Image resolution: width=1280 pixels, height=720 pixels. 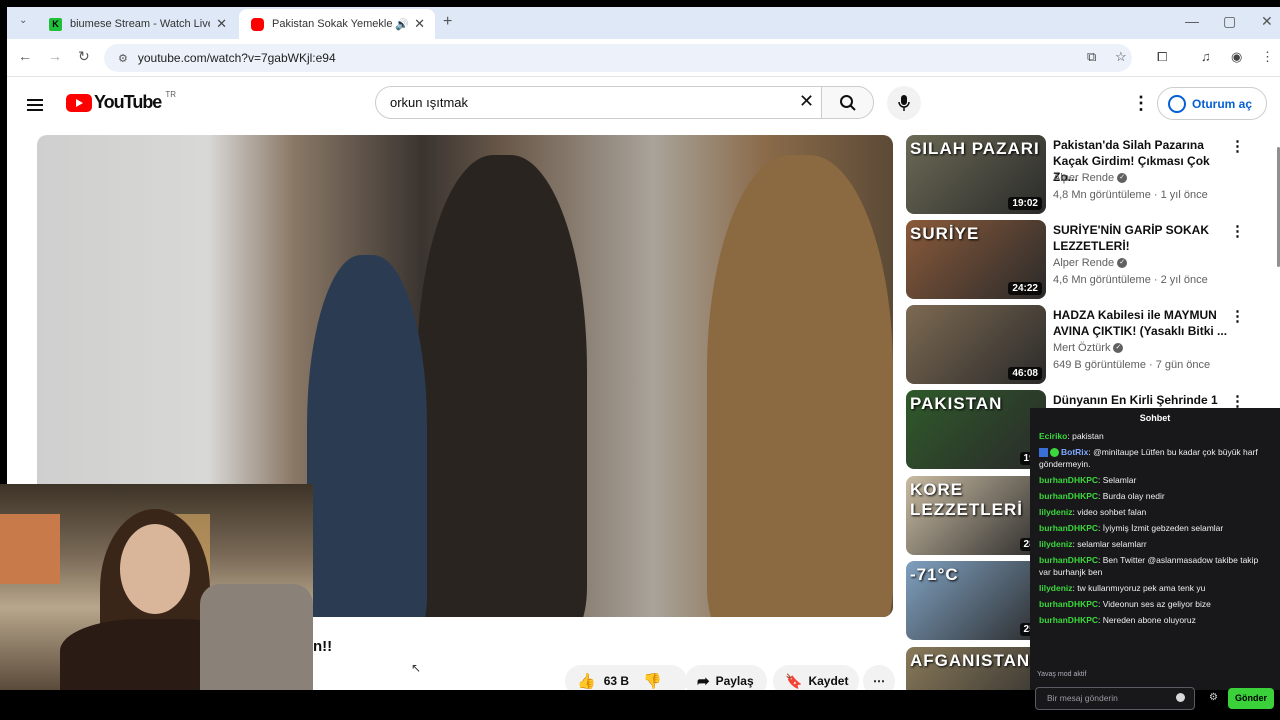 I want to click on thumbnail-text: SILAH PAZARI, so click(x=975, y=148).